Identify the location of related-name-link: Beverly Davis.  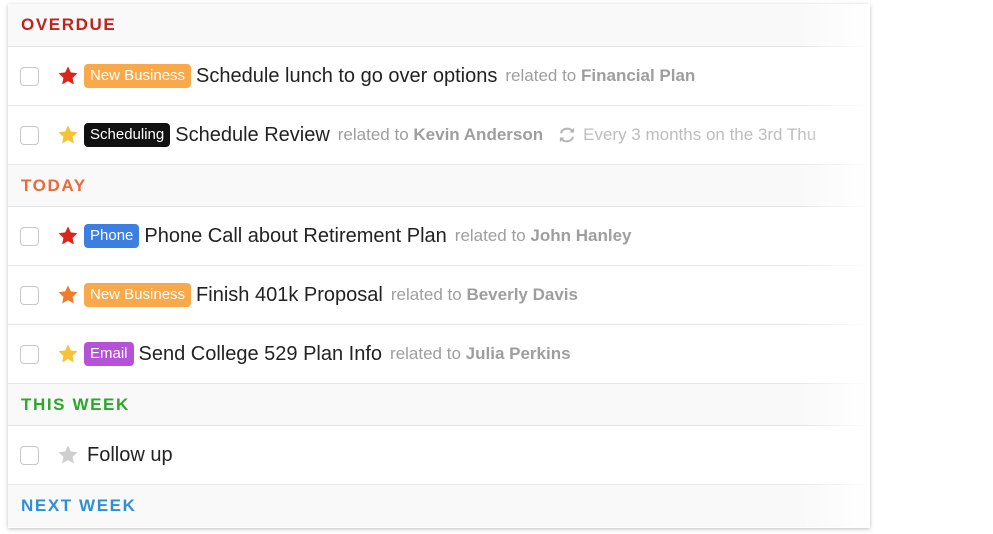
(522, 294).